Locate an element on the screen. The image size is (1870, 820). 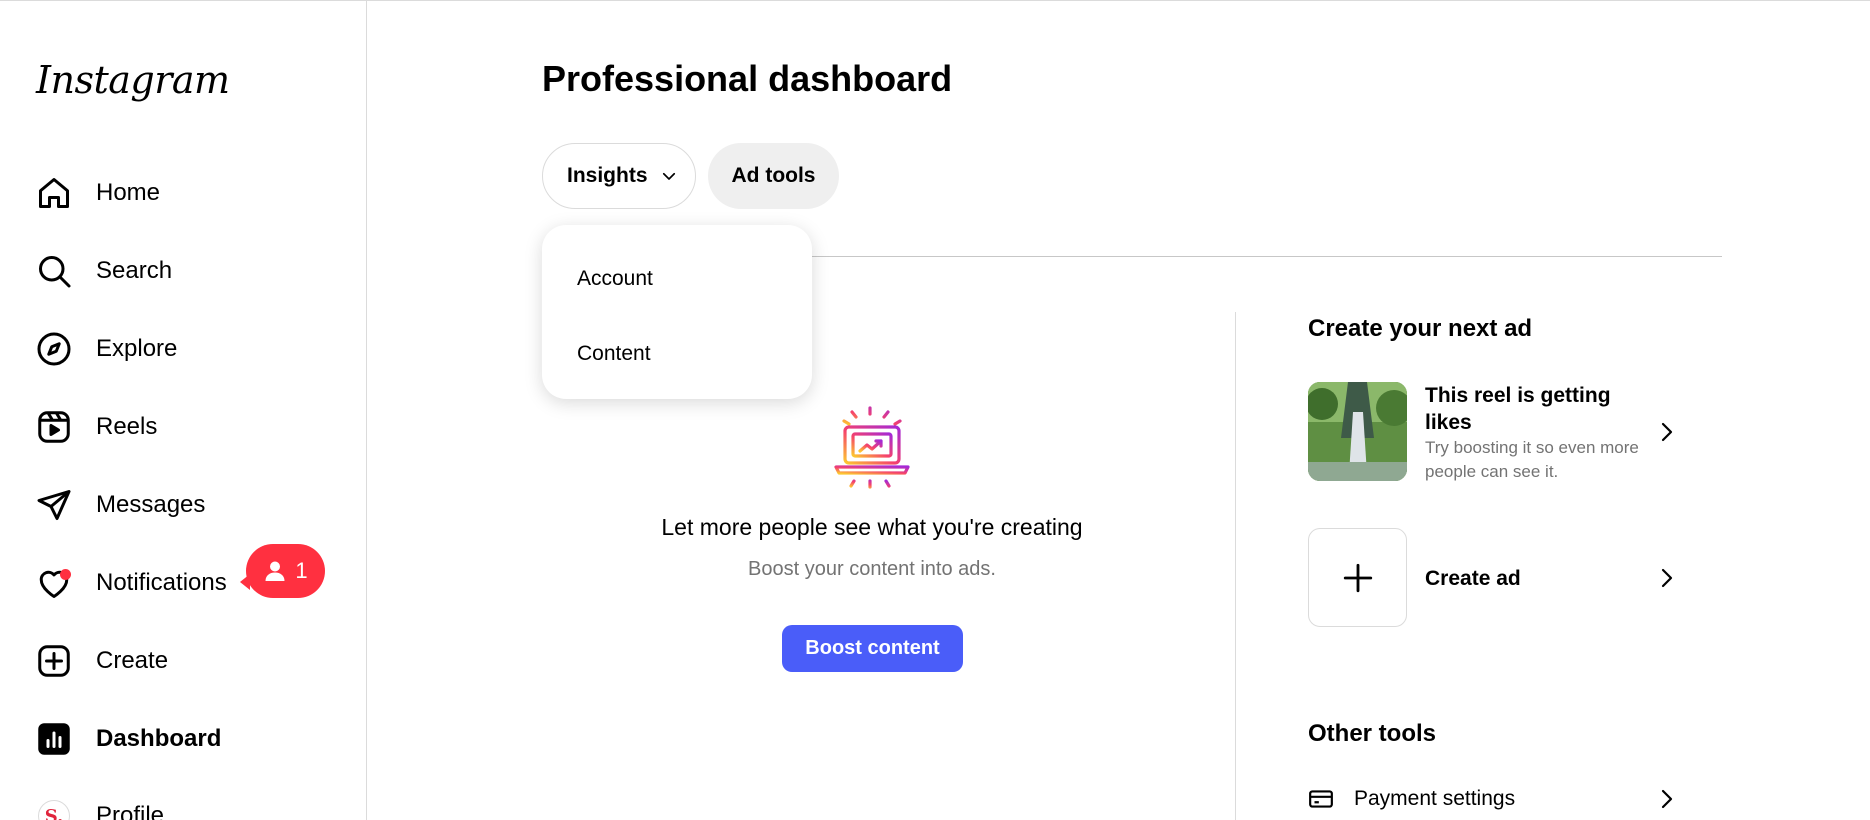
notification-badge: 1 is located at coordinates (282, 571).